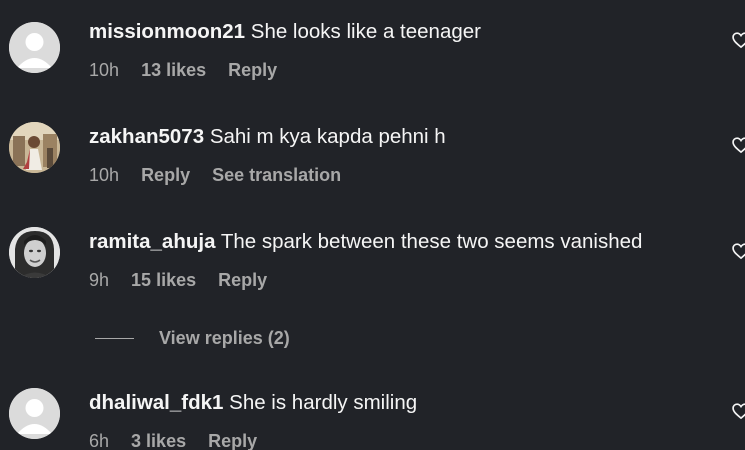  Describe the element at coordinates (146, 136) in the screenshot. I see `comment-username: zakhan5073` at that location.